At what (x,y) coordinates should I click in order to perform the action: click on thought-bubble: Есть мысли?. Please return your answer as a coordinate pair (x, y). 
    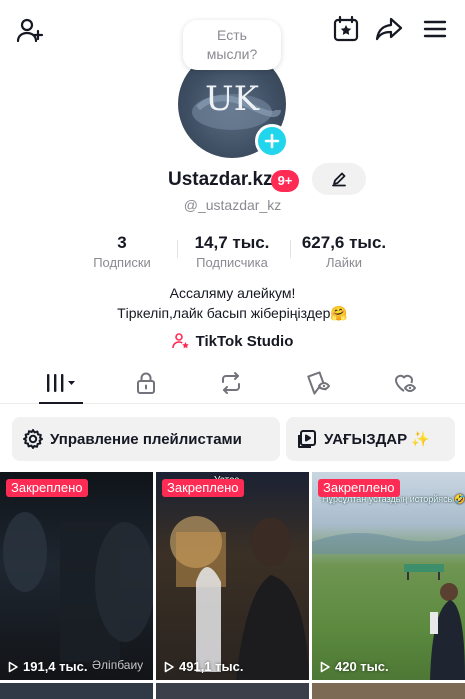
    Looking at the image, I should click on (232, 45).